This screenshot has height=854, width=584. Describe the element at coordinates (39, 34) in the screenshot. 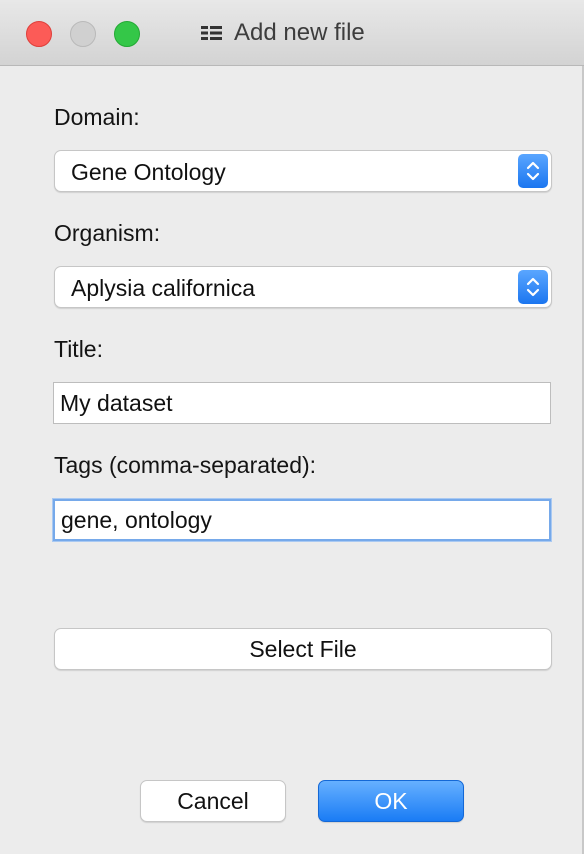

I see `close-window-button` at that location.